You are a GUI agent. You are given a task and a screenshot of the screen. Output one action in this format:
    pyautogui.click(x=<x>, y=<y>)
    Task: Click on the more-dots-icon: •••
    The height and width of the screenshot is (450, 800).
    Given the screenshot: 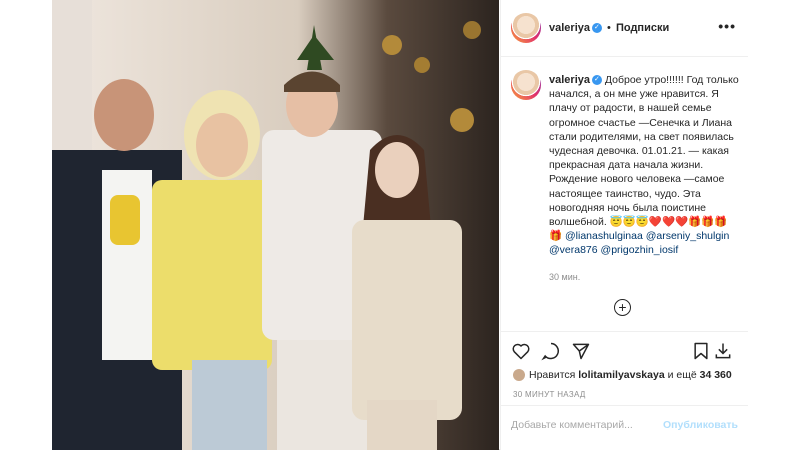 What is the action you would take?
    pyautogui.click(x=727, y=26)
    